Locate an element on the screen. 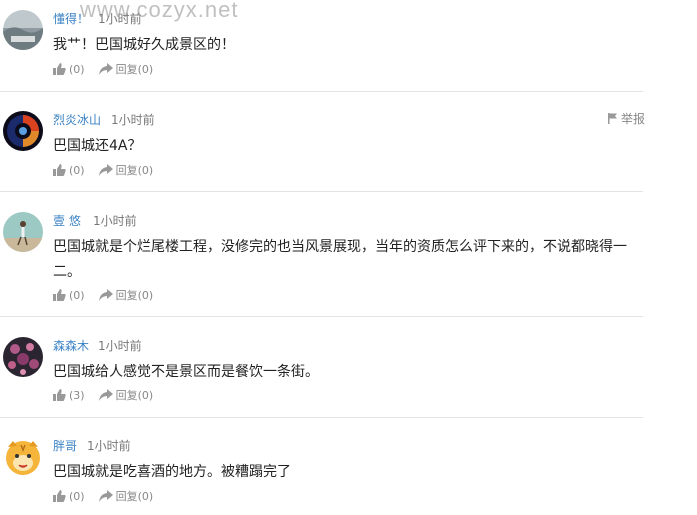 The width and height of the screenshot is (697, 515). like-button: (3) is located at coordinates (69, 395).